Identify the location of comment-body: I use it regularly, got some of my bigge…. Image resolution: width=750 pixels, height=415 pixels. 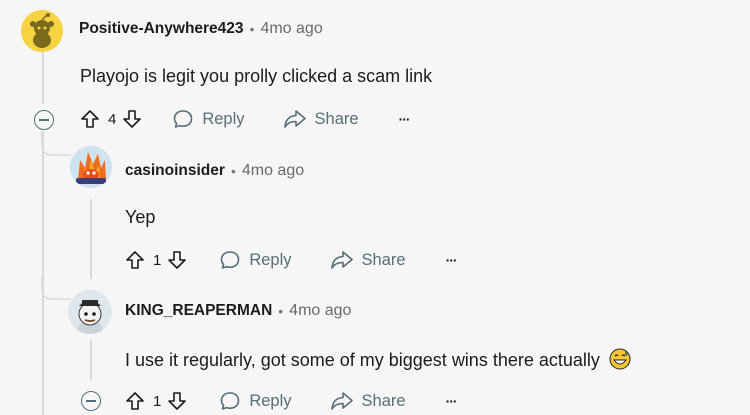
(378, 359).